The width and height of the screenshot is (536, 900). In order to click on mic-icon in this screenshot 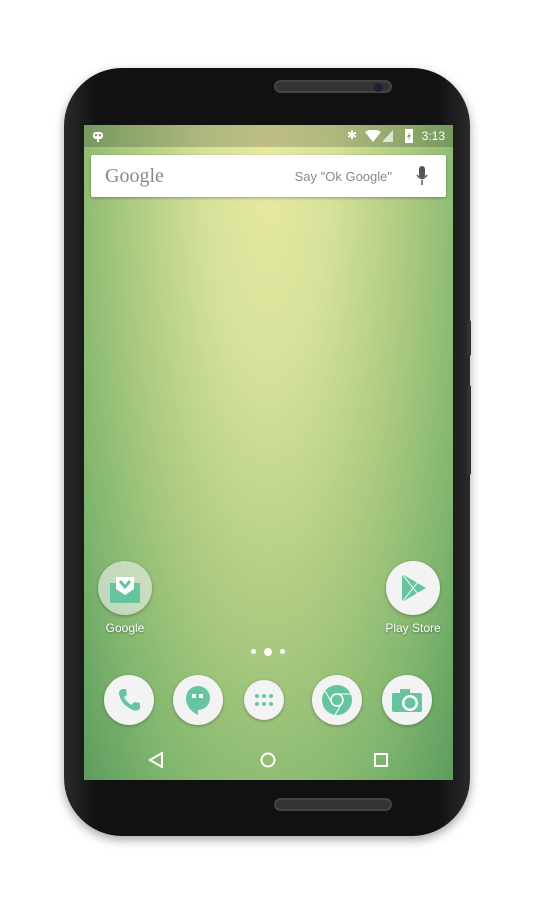, I will do `click(422, 176)`.